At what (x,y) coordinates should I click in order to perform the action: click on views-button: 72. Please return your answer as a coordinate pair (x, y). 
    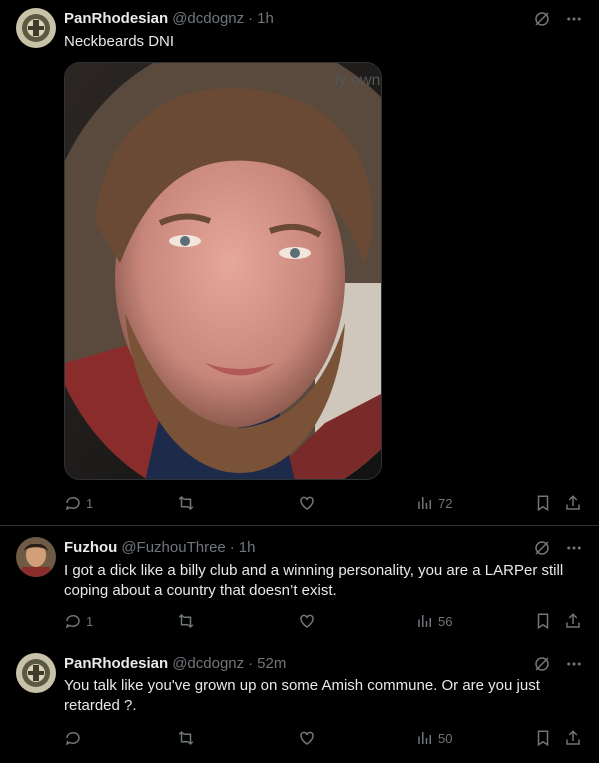
    Looking at the image, I should click on (434, 503).